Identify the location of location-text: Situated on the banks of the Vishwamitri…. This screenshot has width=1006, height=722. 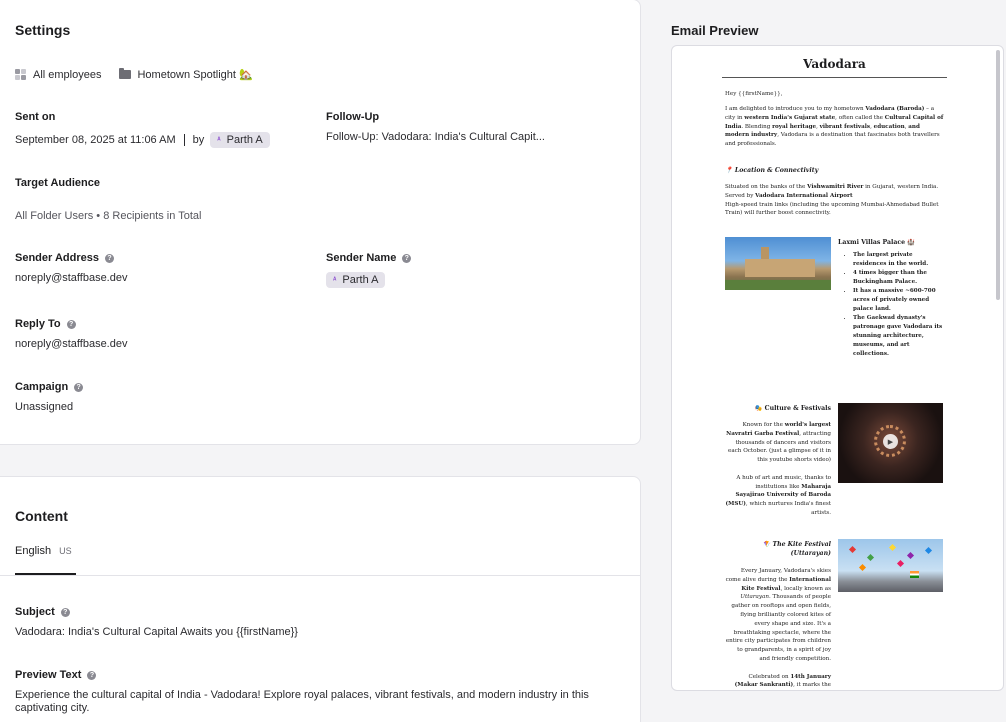
(832, 200).